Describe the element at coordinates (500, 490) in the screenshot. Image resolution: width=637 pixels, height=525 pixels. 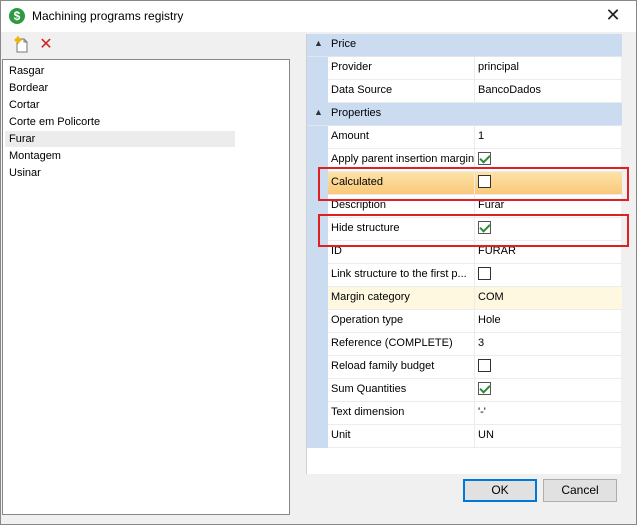
I see `ok-button: OK` at that location.